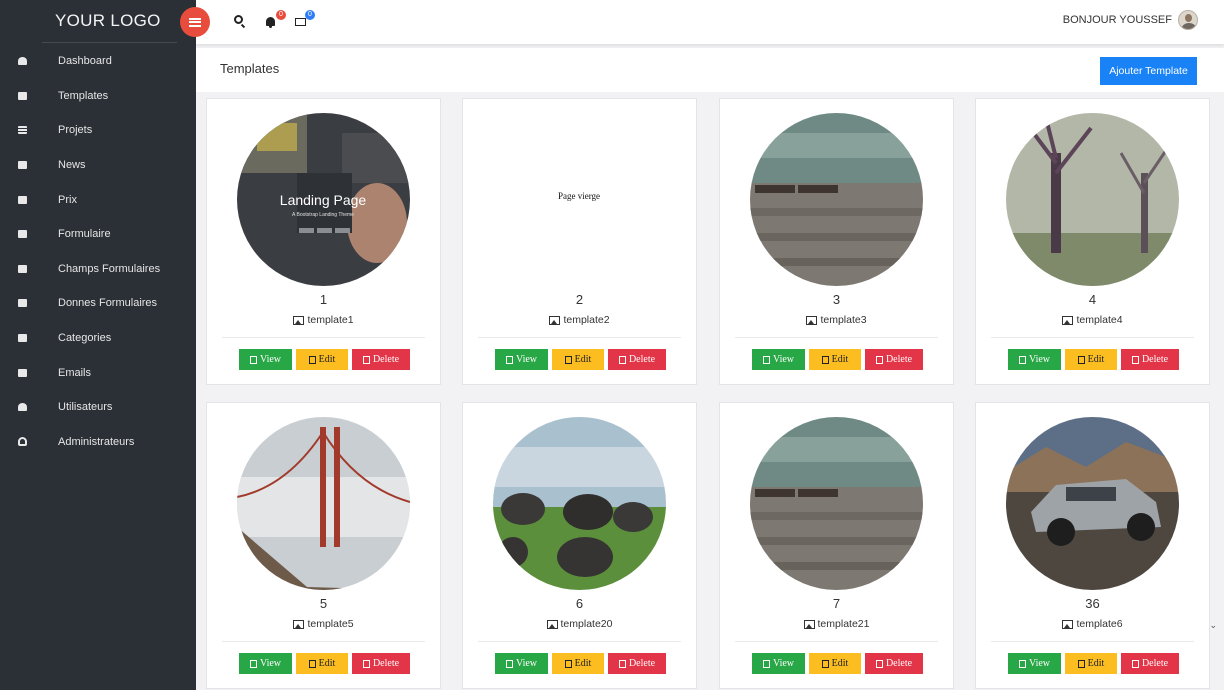 Image resolution: width=1224 pixels, height=690 pixels. Describe the element at coordinates (98, 130) in the screenshot. I see `sidebar-item-projets: Projets` at that location.